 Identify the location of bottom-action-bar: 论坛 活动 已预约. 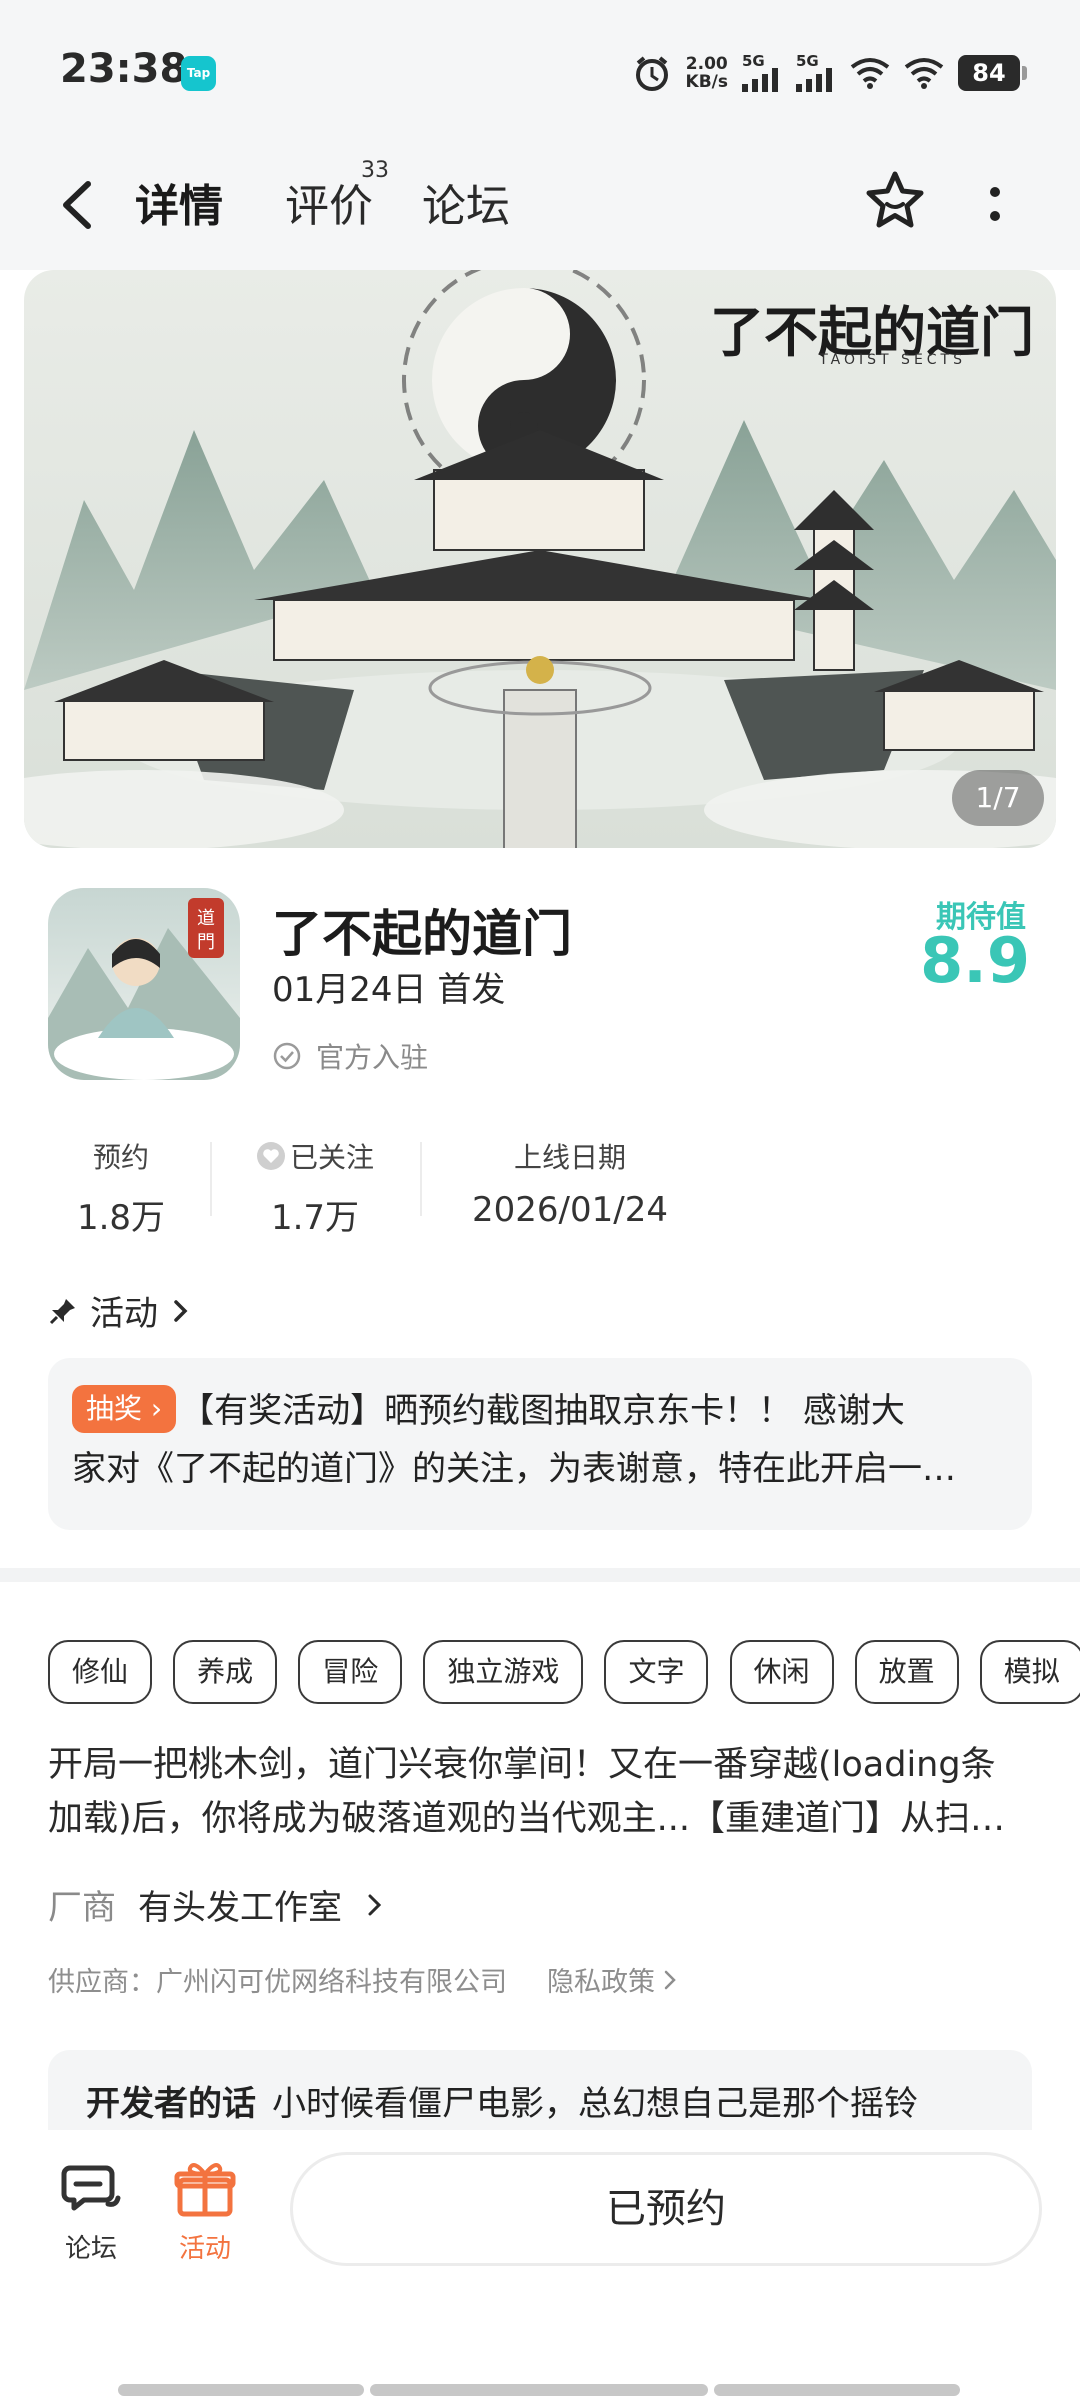
(540, 2265).